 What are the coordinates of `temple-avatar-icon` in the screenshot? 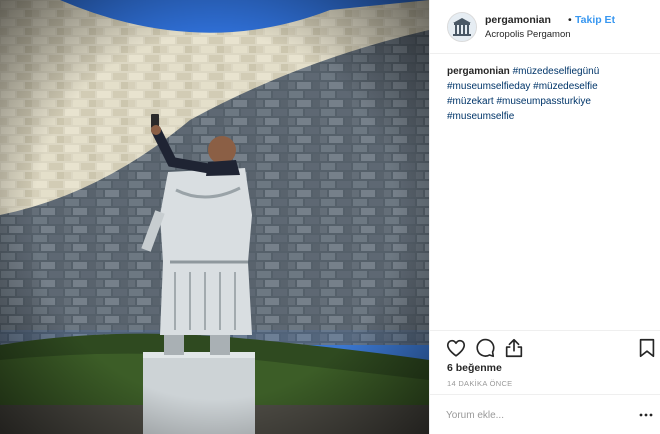 It's located at (462, 27).